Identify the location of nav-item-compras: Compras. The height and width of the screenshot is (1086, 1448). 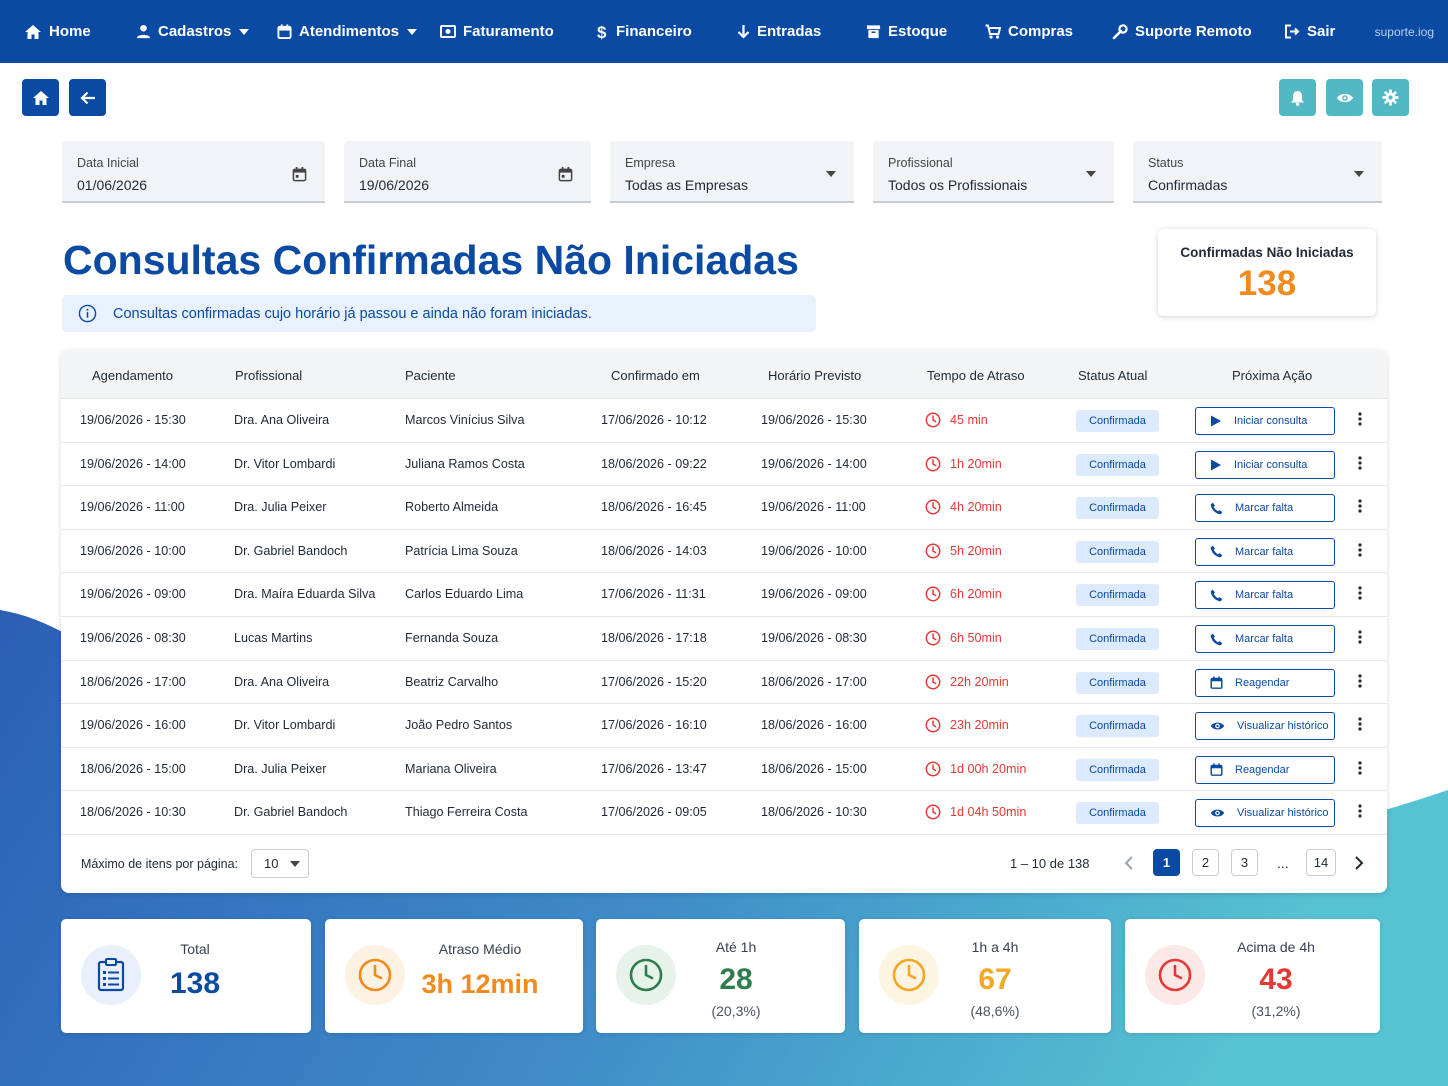
(1029, 31).